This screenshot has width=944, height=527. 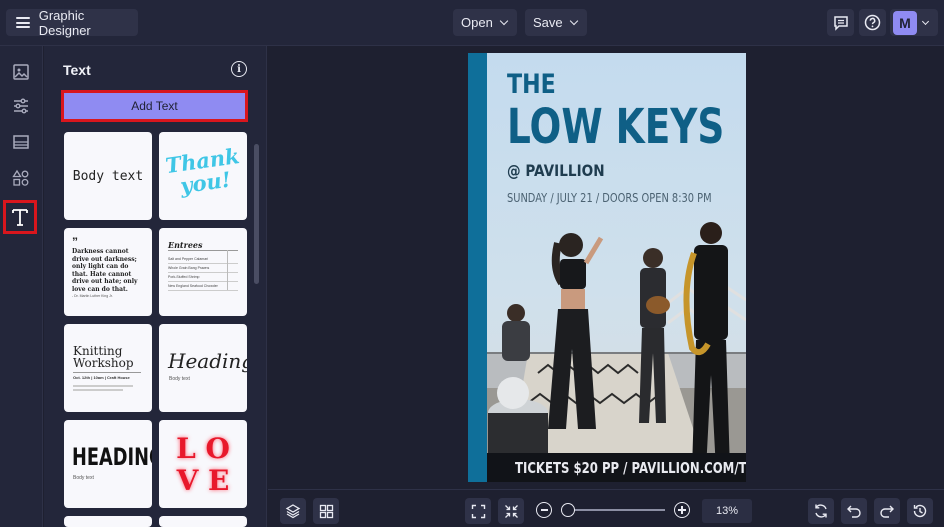 What do you see at coordinates (203, 480) in the screenshot?
I see `tile-line2: V E` at bounding box center [203, 480].